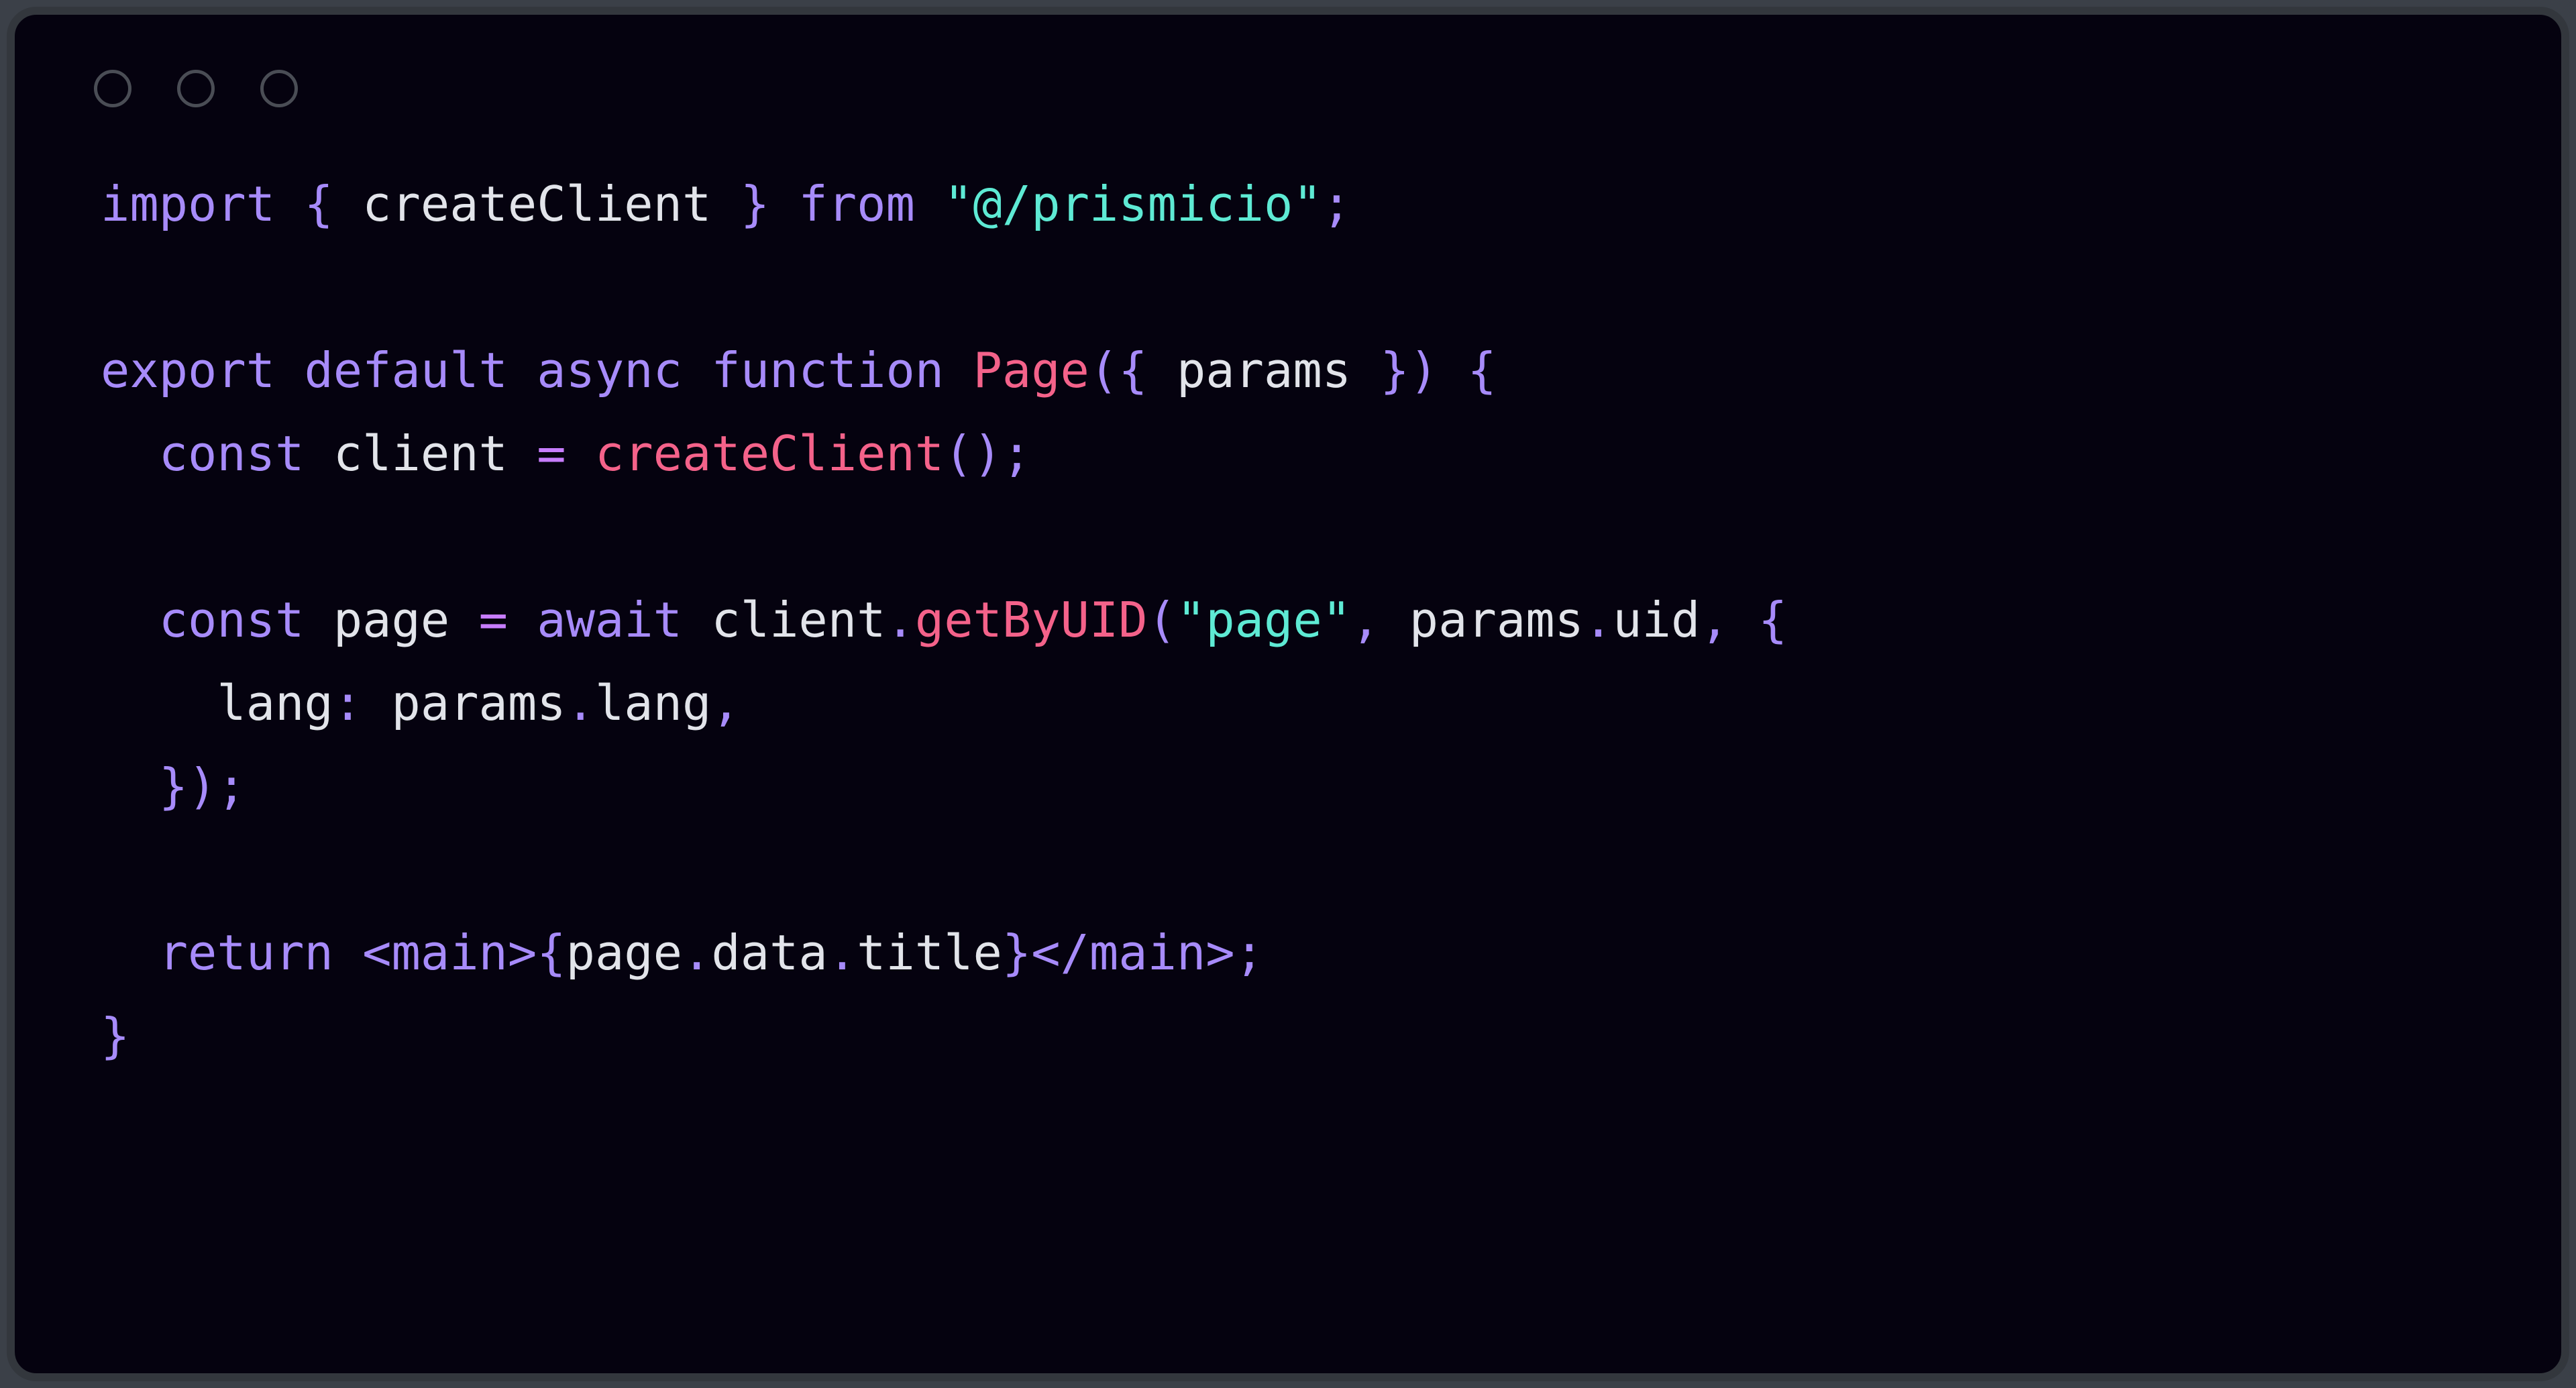 The width and height of the screenshot is (2576, 1388). I want to click on code-line: const client = createClient();, so click(1331, 453).